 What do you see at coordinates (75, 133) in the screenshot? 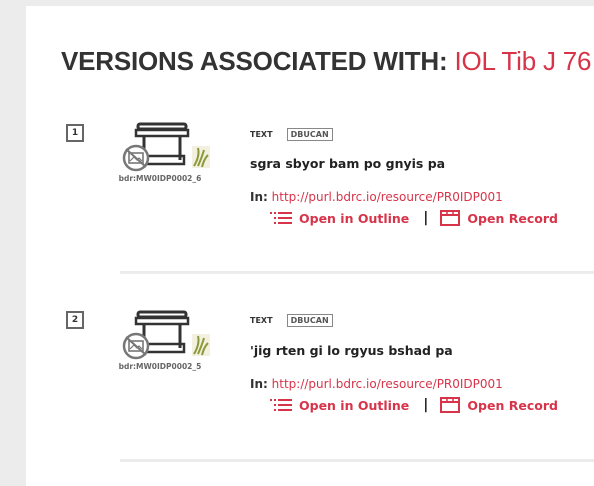
I see `result-number: 1` at bounding box center [75, 133].